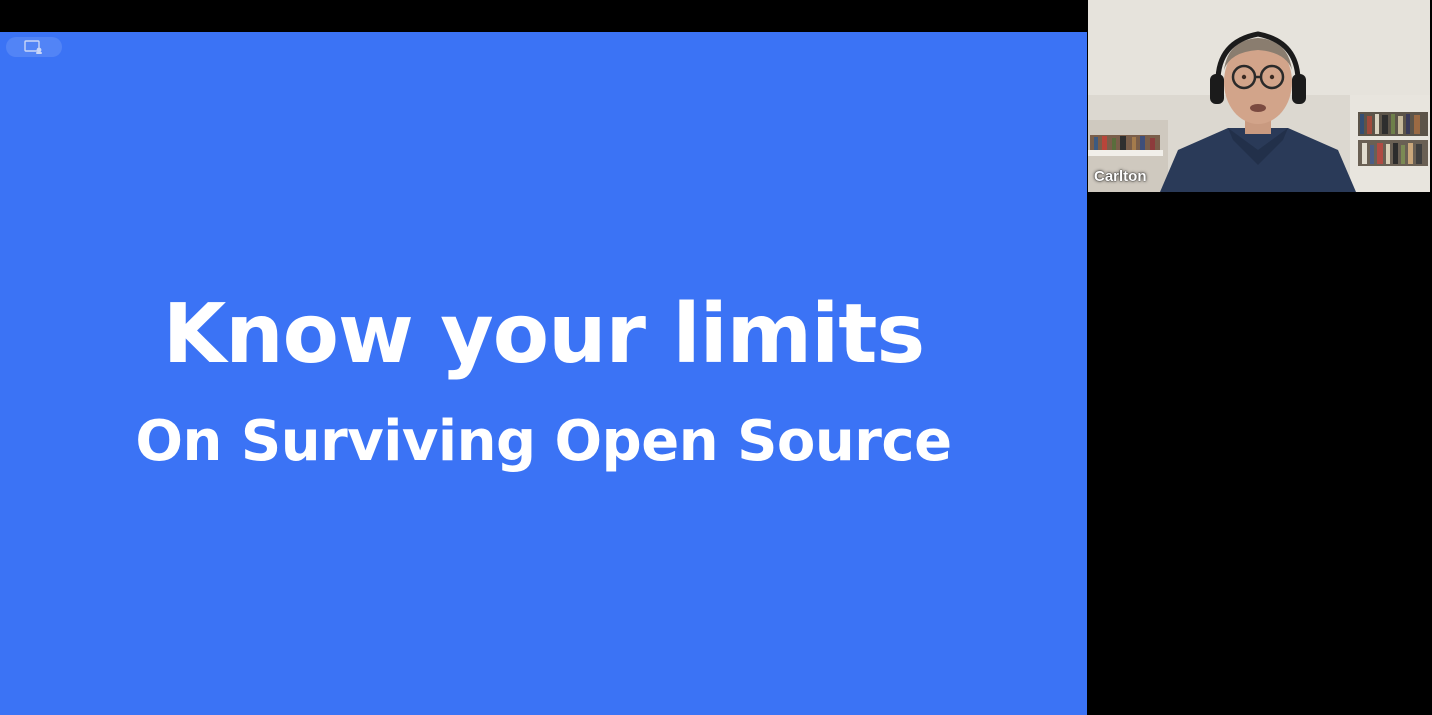 The image size is (1432, 715). I want to click on participant-video-feed, so click(1259, 96).